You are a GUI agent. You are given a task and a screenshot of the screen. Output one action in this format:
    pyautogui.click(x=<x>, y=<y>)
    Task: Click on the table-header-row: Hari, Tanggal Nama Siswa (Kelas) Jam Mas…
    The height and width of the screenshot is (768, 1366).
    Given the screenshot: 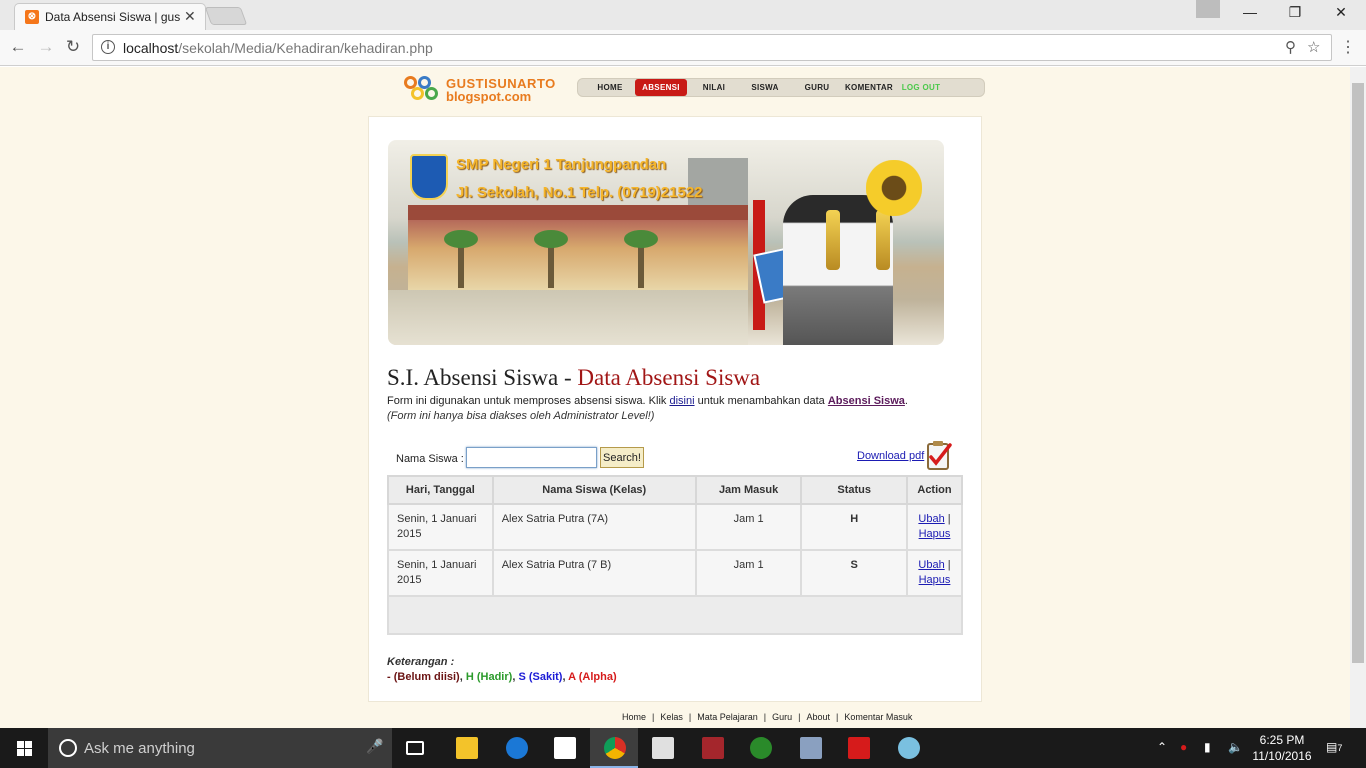 What is the action you would take?
    pyautogui.click(x=675, y=490)
    